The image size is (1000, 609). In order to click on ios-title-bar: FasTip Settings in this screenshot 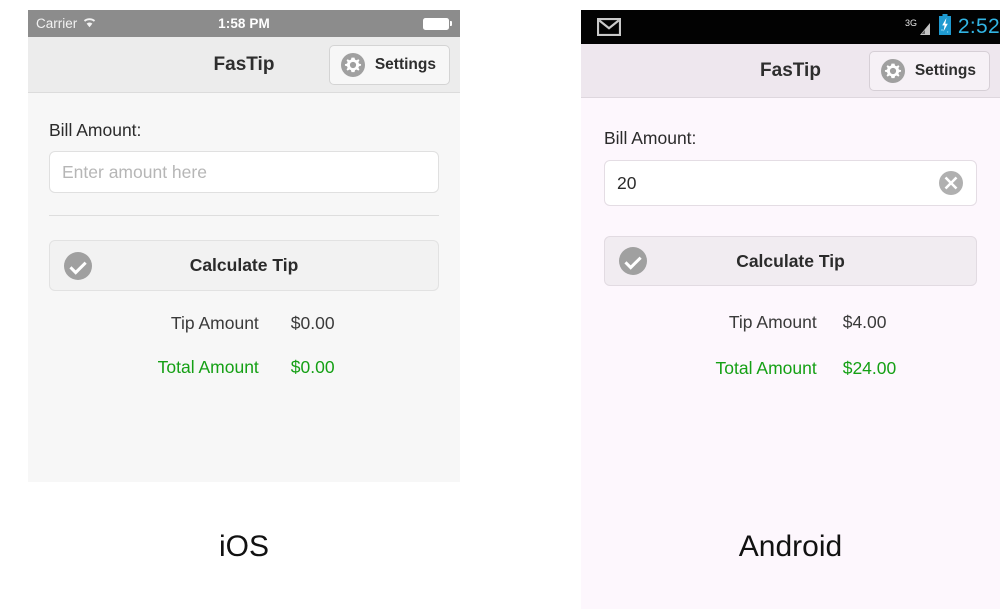, I will do `click(244, 65)`.